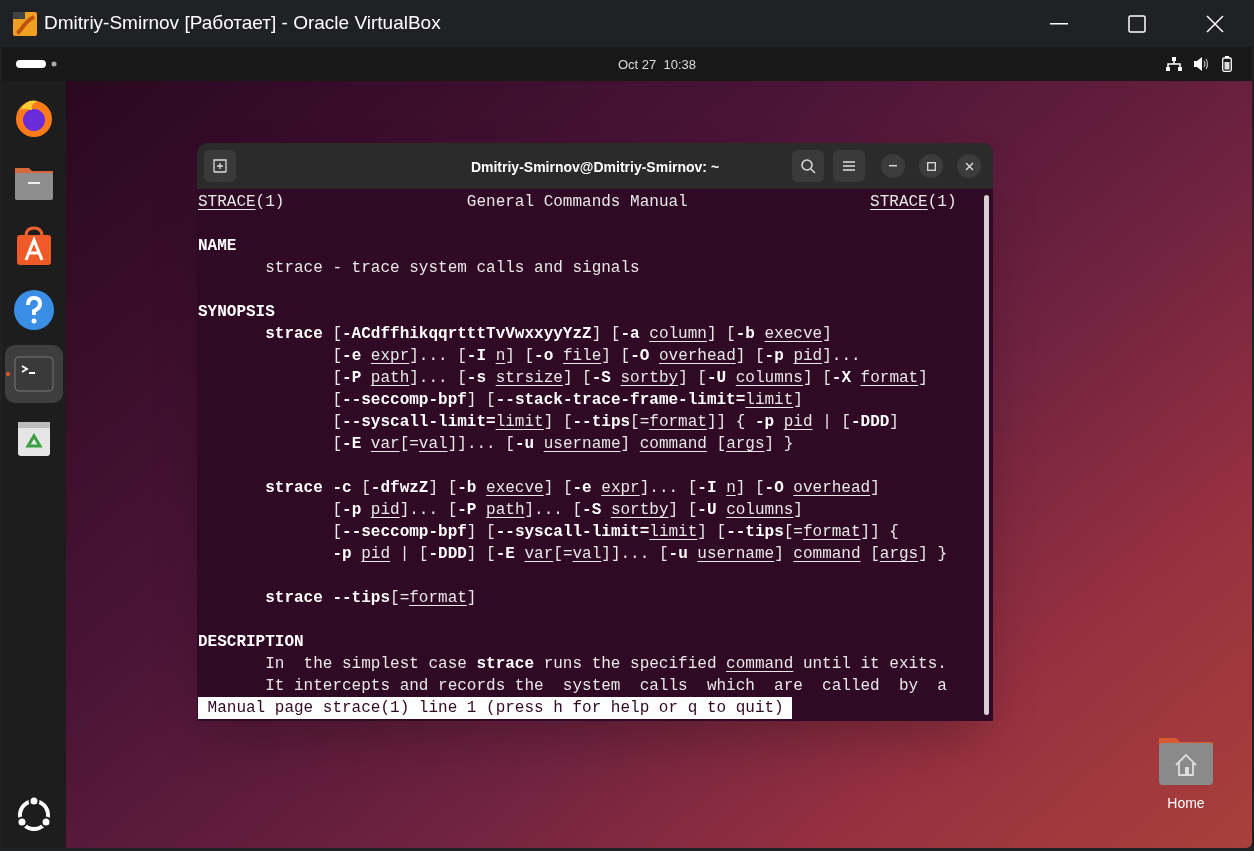  I want to click on search-icon, so click(808, 166).